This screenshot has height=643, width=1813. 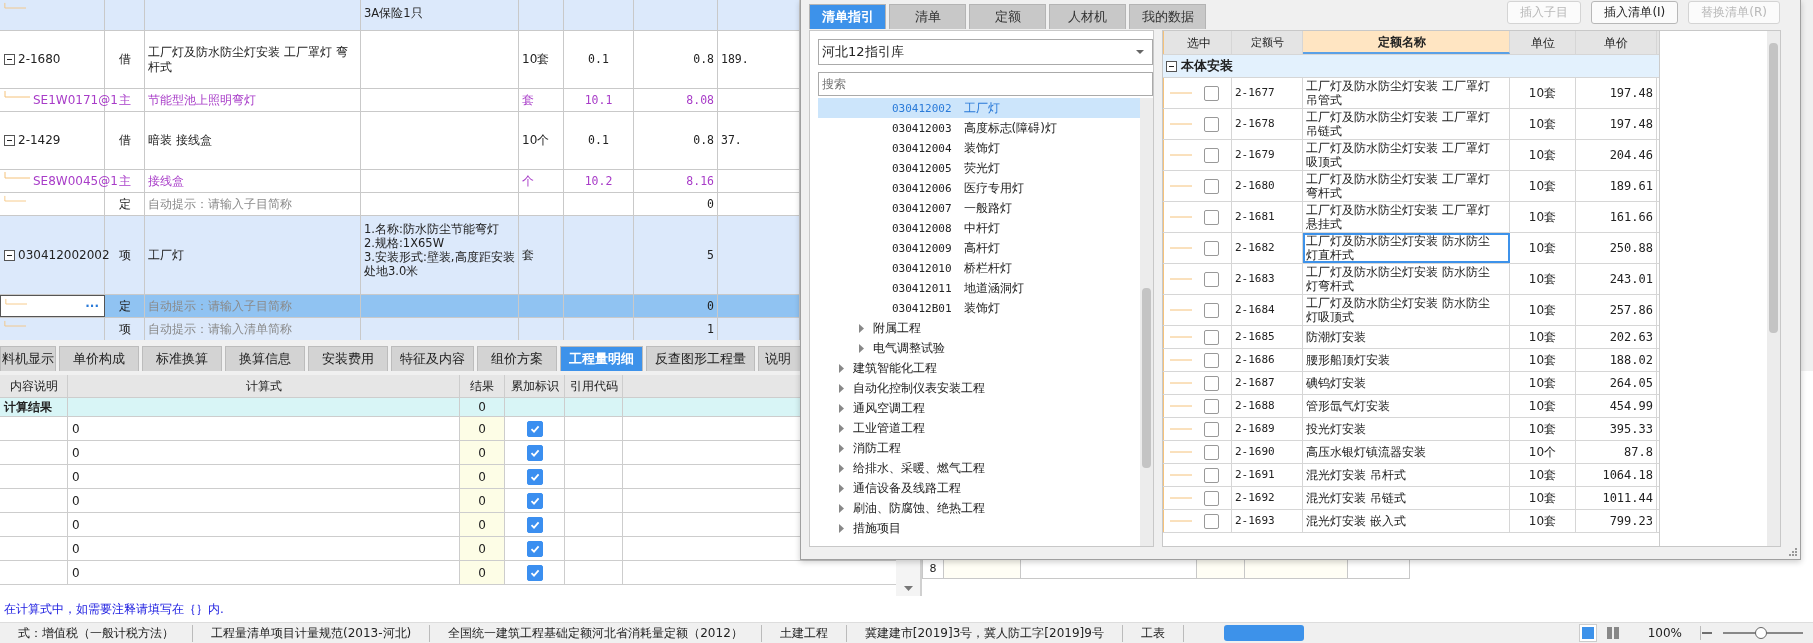 I want to click on table-row: ··· 定 自动提示：请输入子目简称 0, so click(x=400, y=306).